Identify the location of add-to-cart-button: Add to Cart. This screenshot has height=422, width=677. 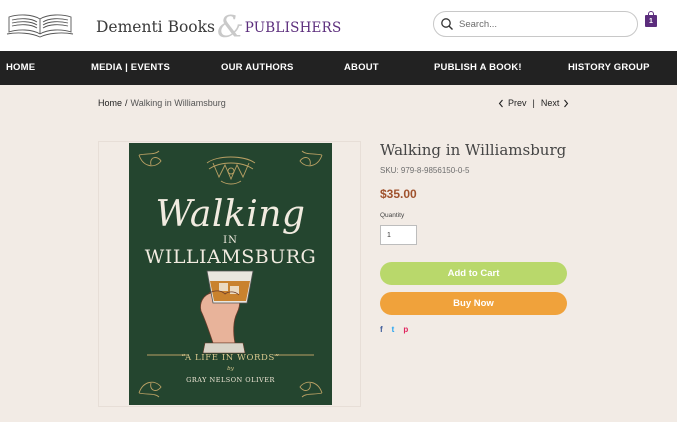
(473, 273).